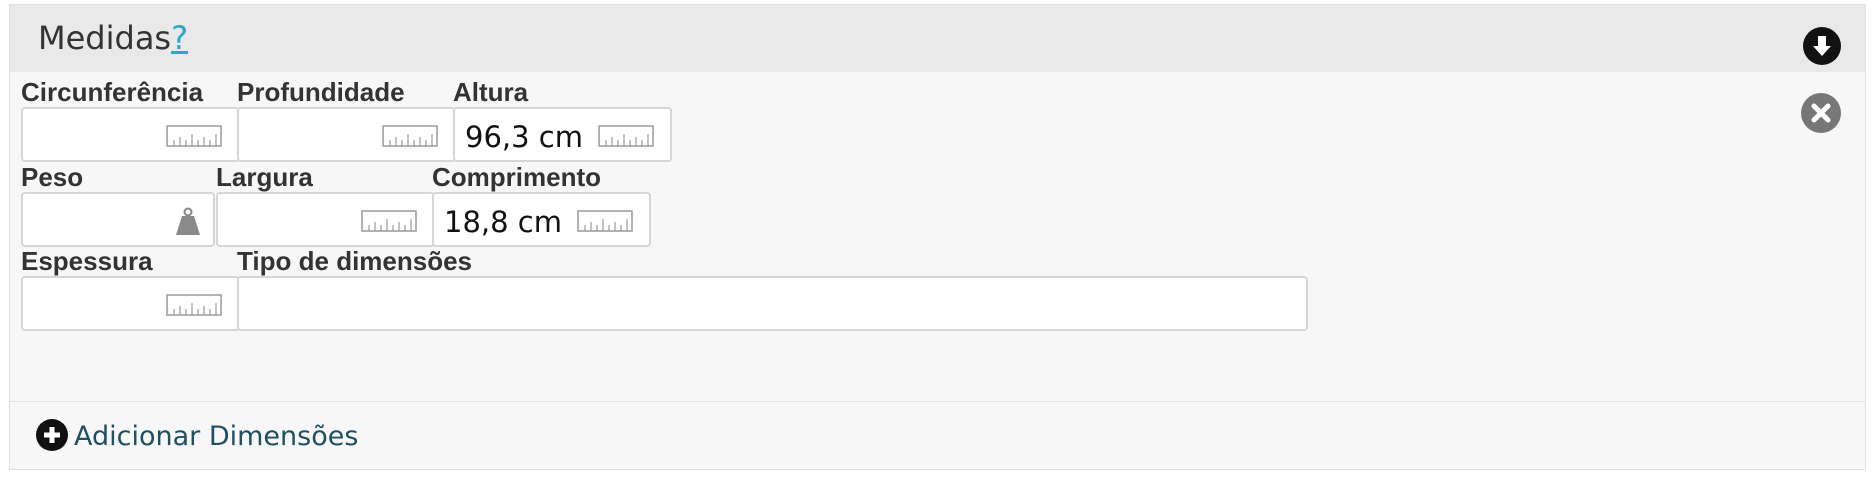 The height and width of the screenshot is (477, 1875). What do you see at coordinates (52, 435) in the screenshot?
I see `plus-circle-icon` at bounding box center [52, 435].